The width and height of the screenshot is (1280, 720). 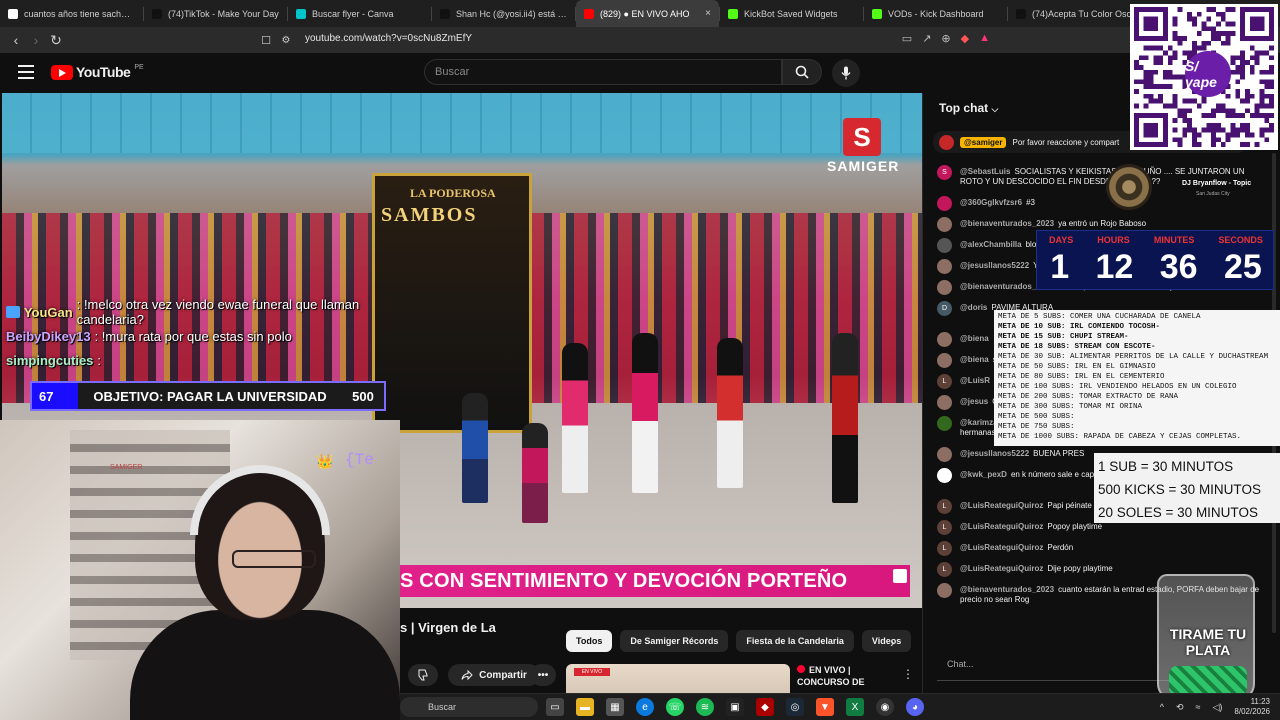 I want to click on url-field: youtube.com/watch?v=0scNu8ZmEfY, so click(x=388, y=38).